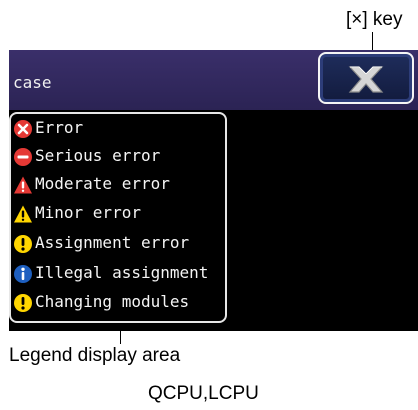 Image resolution: width=418 pixels, height=410 pixels. What do you see at coordinates (23, 303) in the screenshot?
I see `changing-modules-icon` at bounding box center [23, 303].